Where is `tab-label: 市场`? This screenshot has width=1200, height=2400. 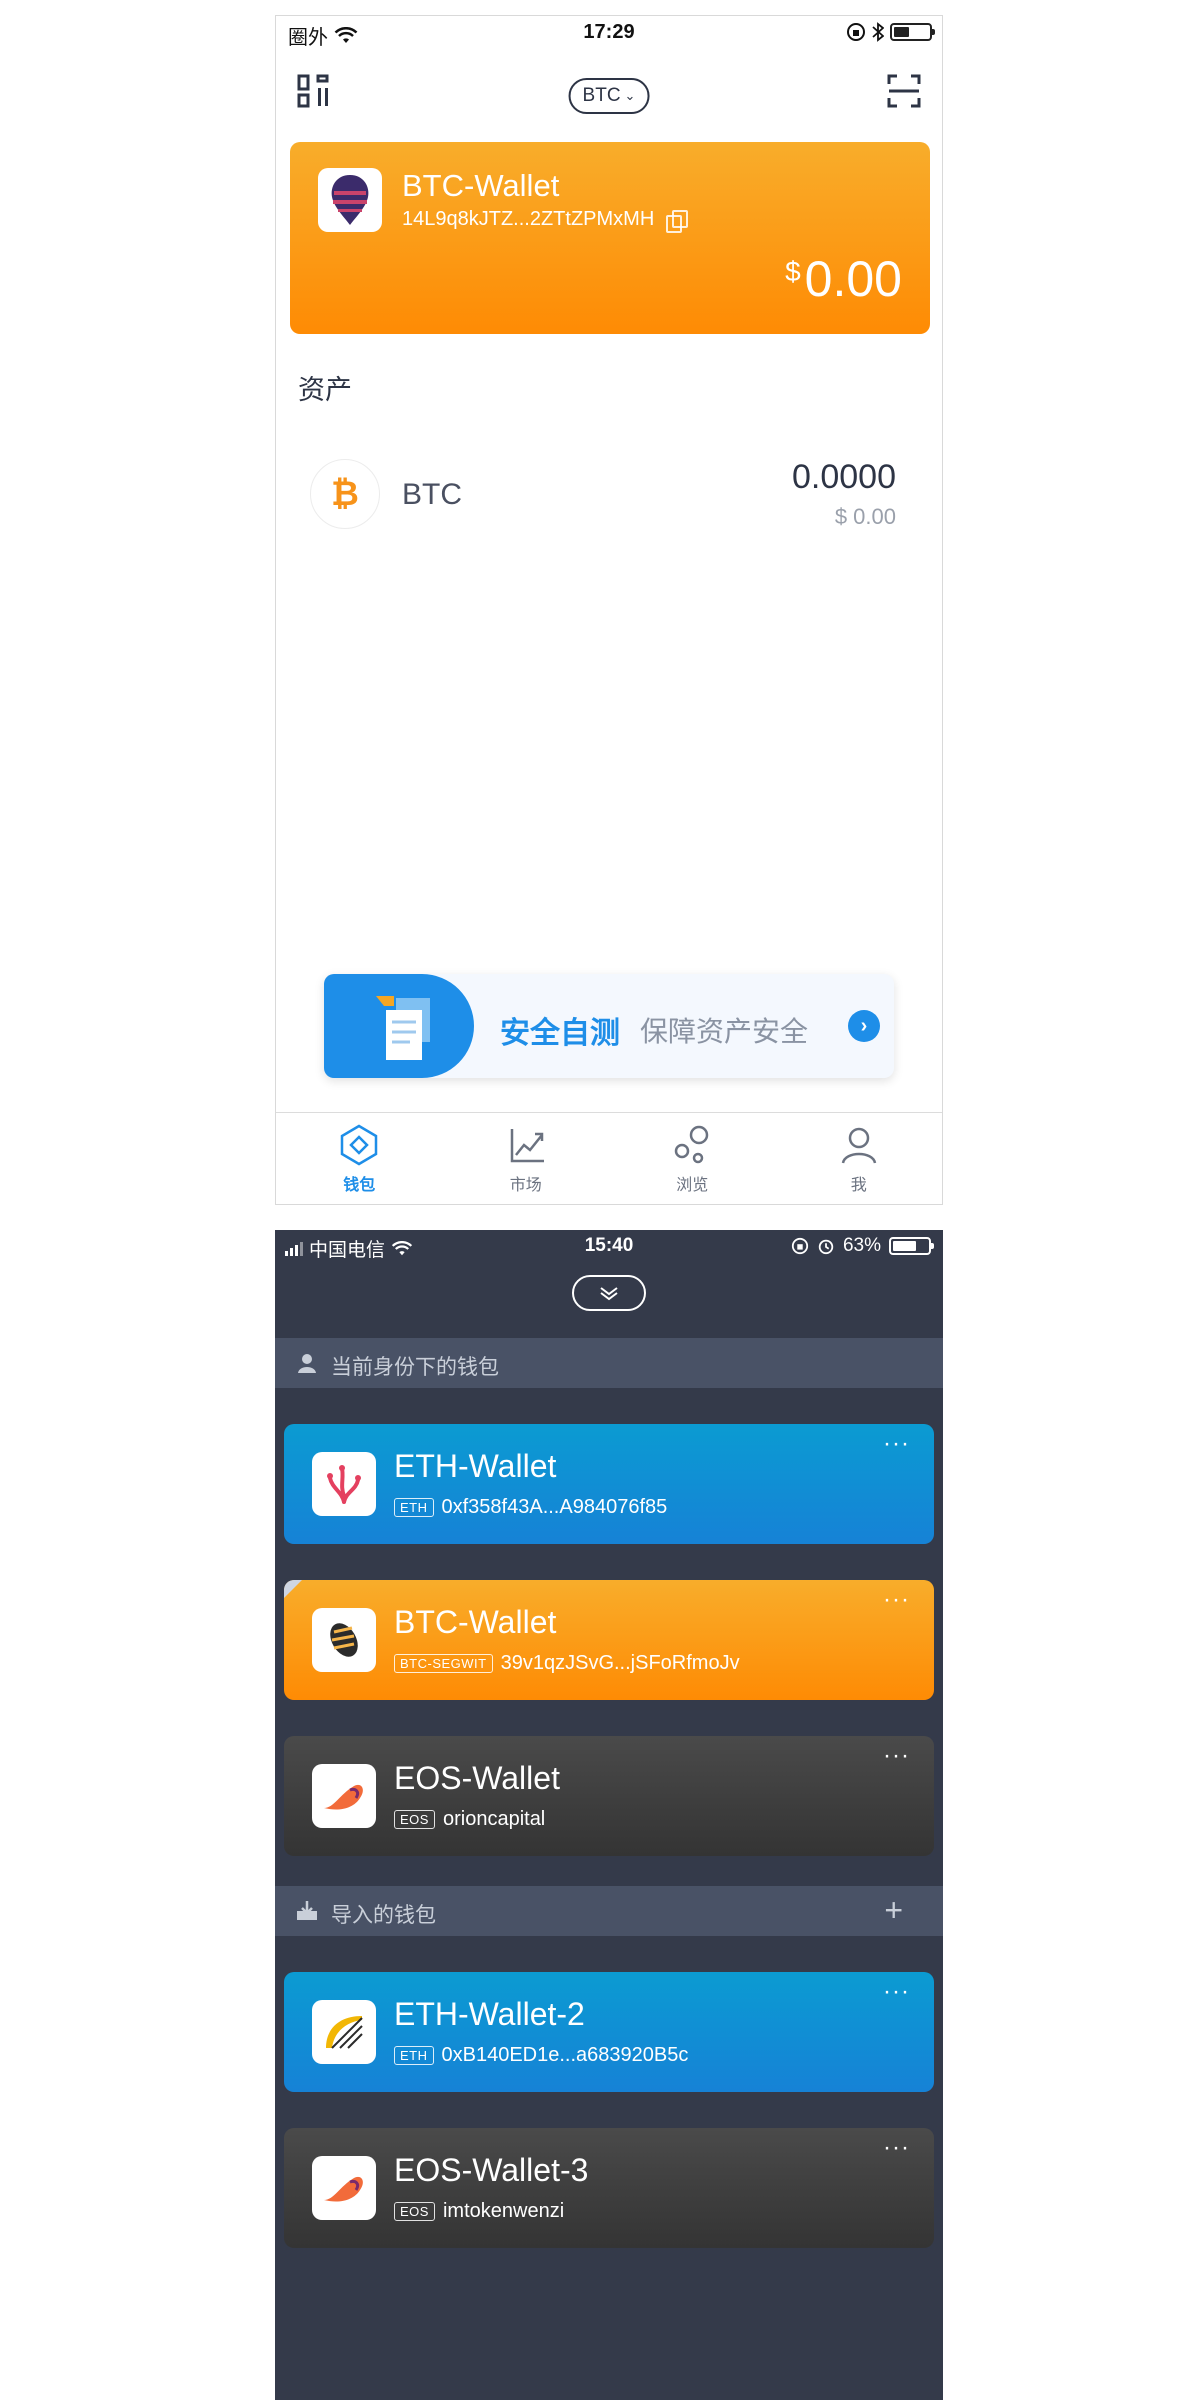
tab-label: 市场 is located at coordinates (525, 1185).